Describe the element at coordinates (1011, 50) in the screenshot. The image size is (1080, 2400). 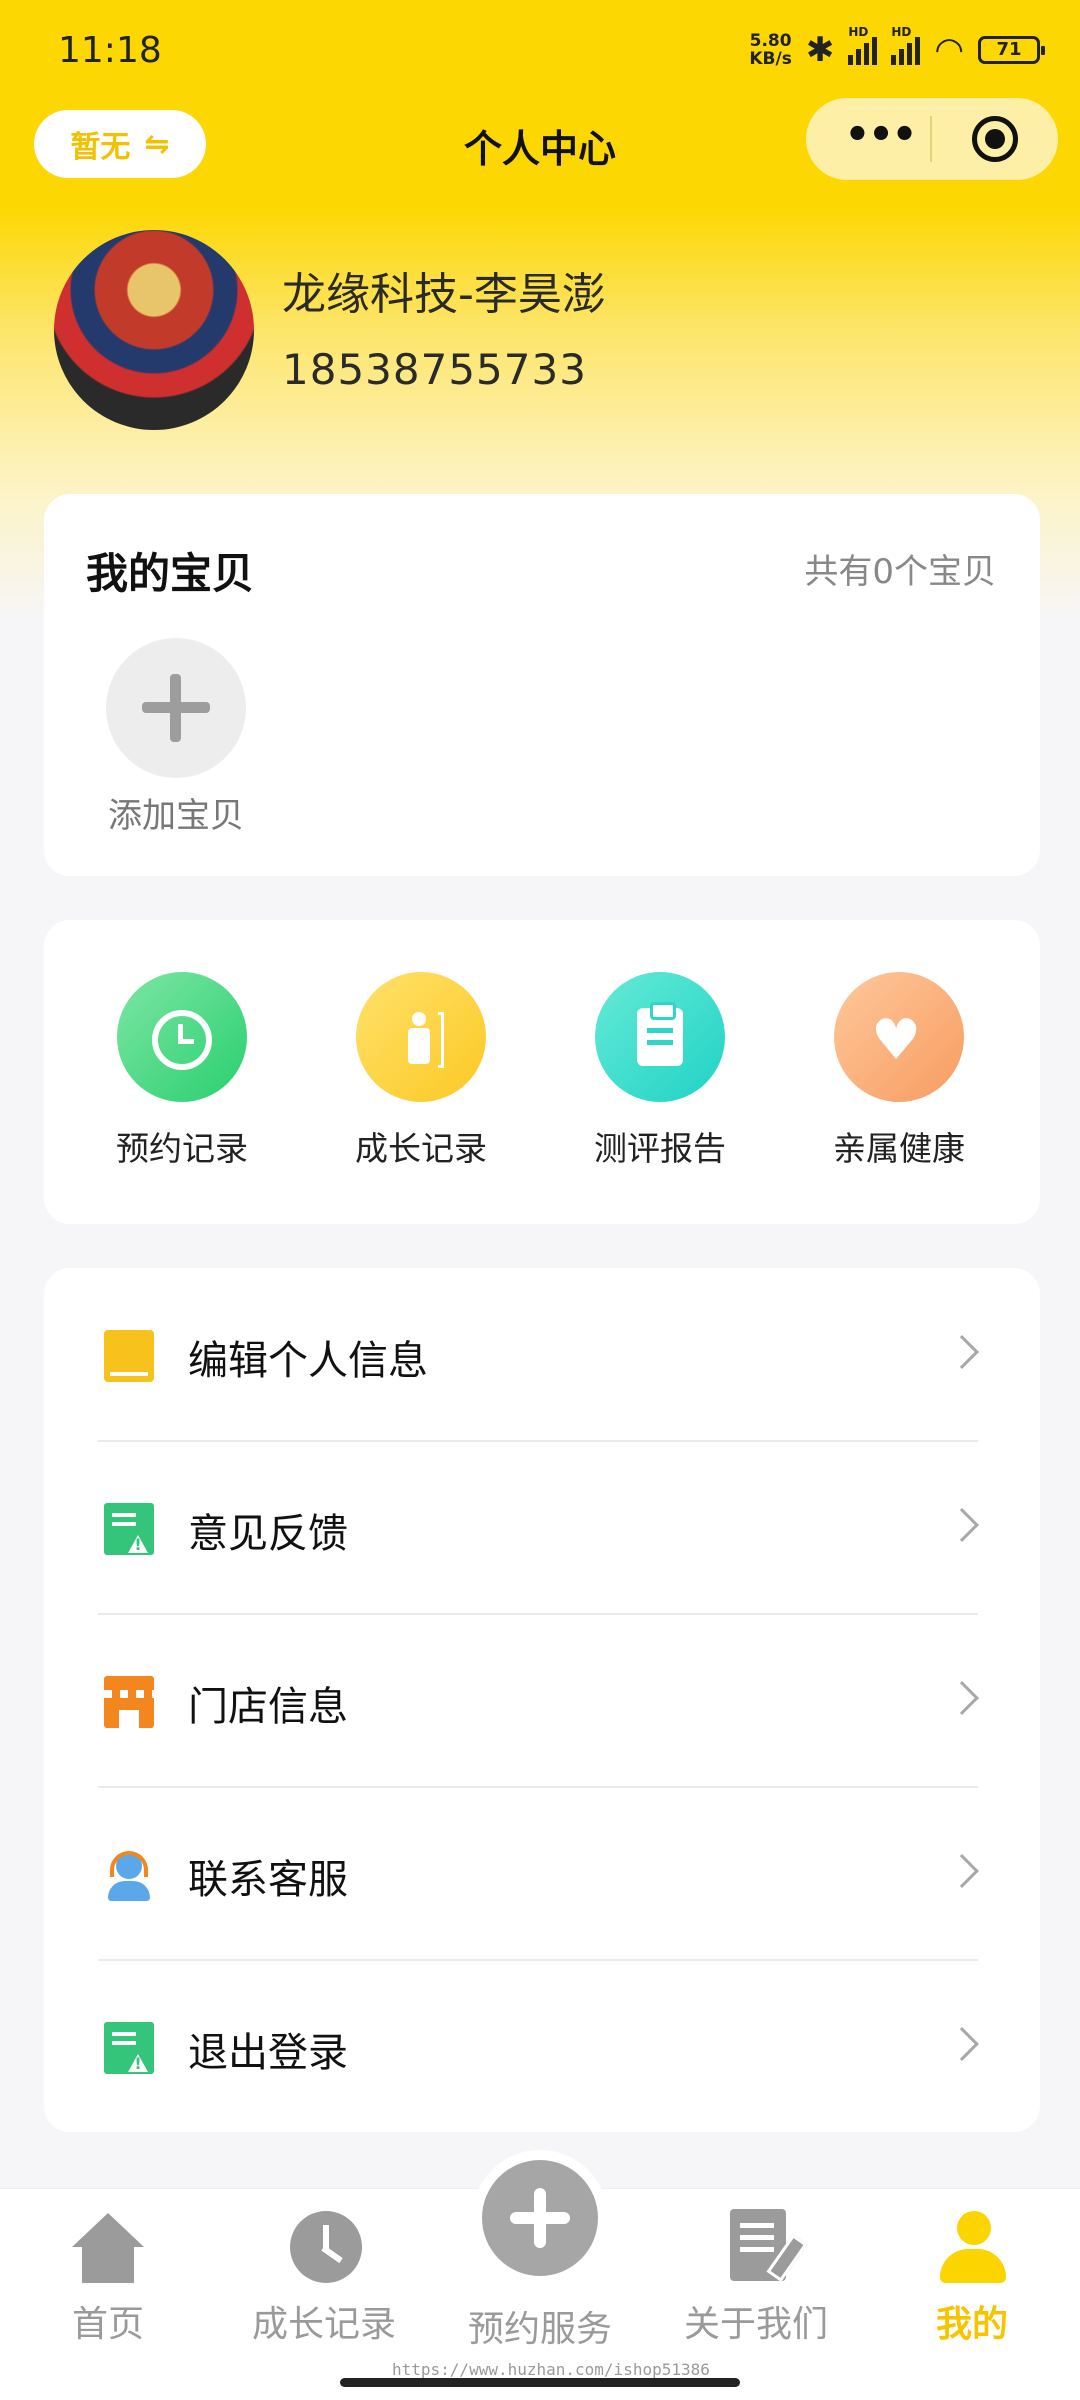
I see `battery-icon: 71` at that location.